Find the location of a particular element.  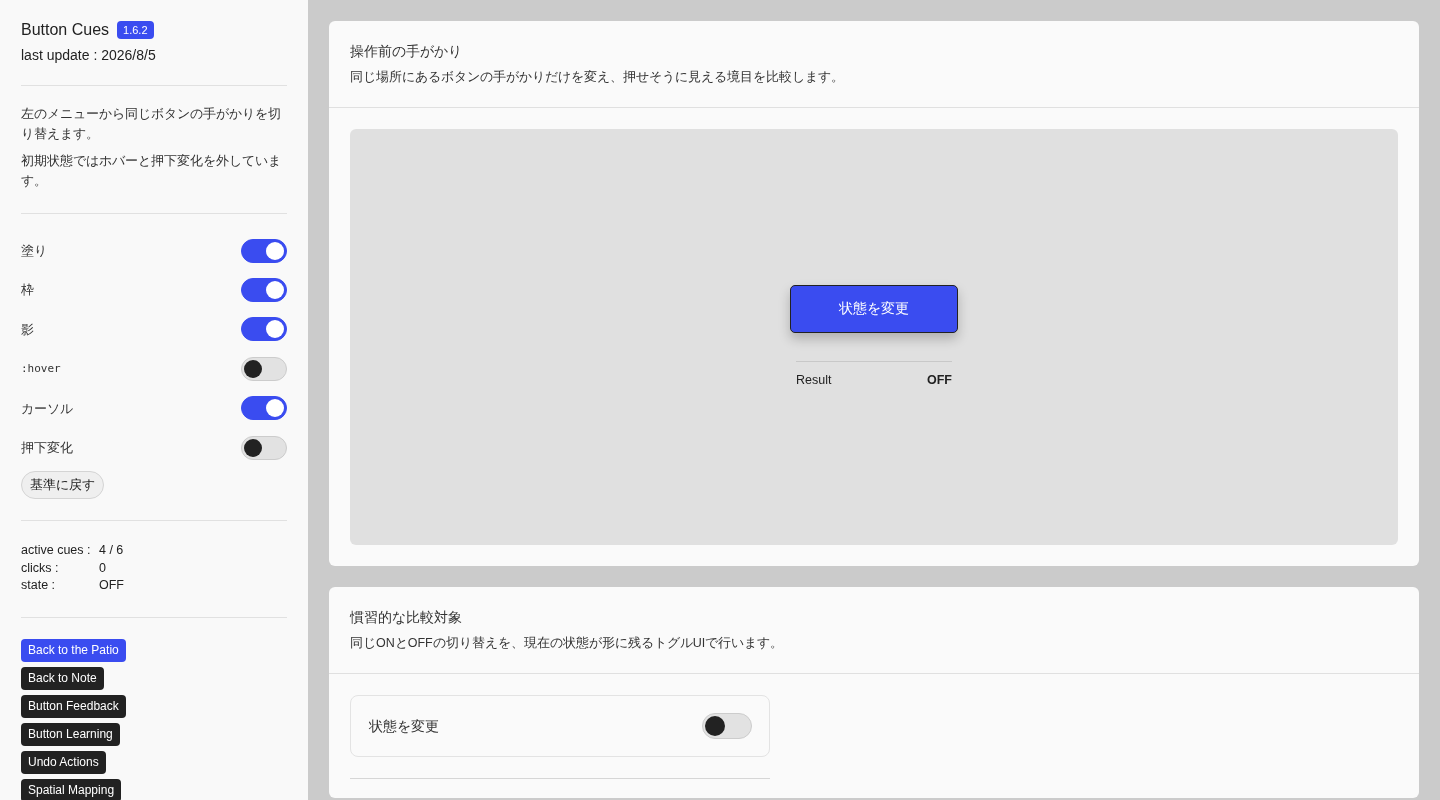

stat-label: clicks : is located at coordinates (40, 568).